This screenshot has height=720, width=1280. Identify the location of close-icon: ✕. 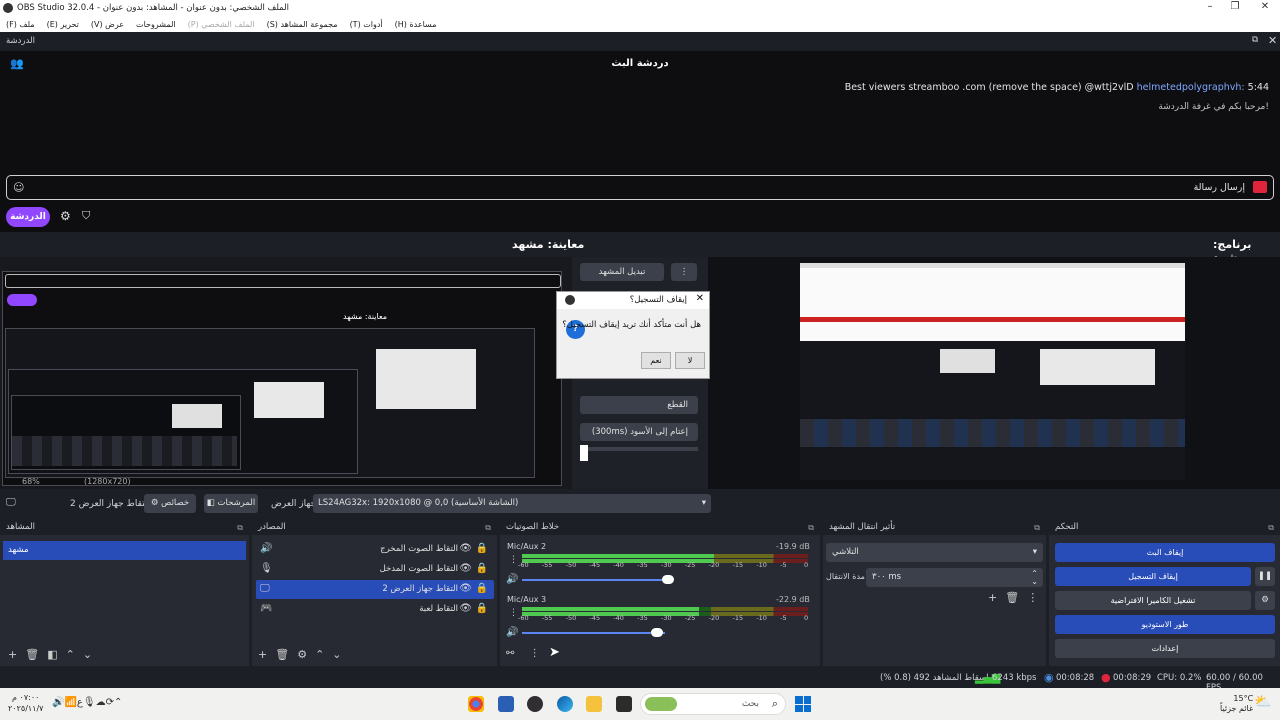
(1265, 8).